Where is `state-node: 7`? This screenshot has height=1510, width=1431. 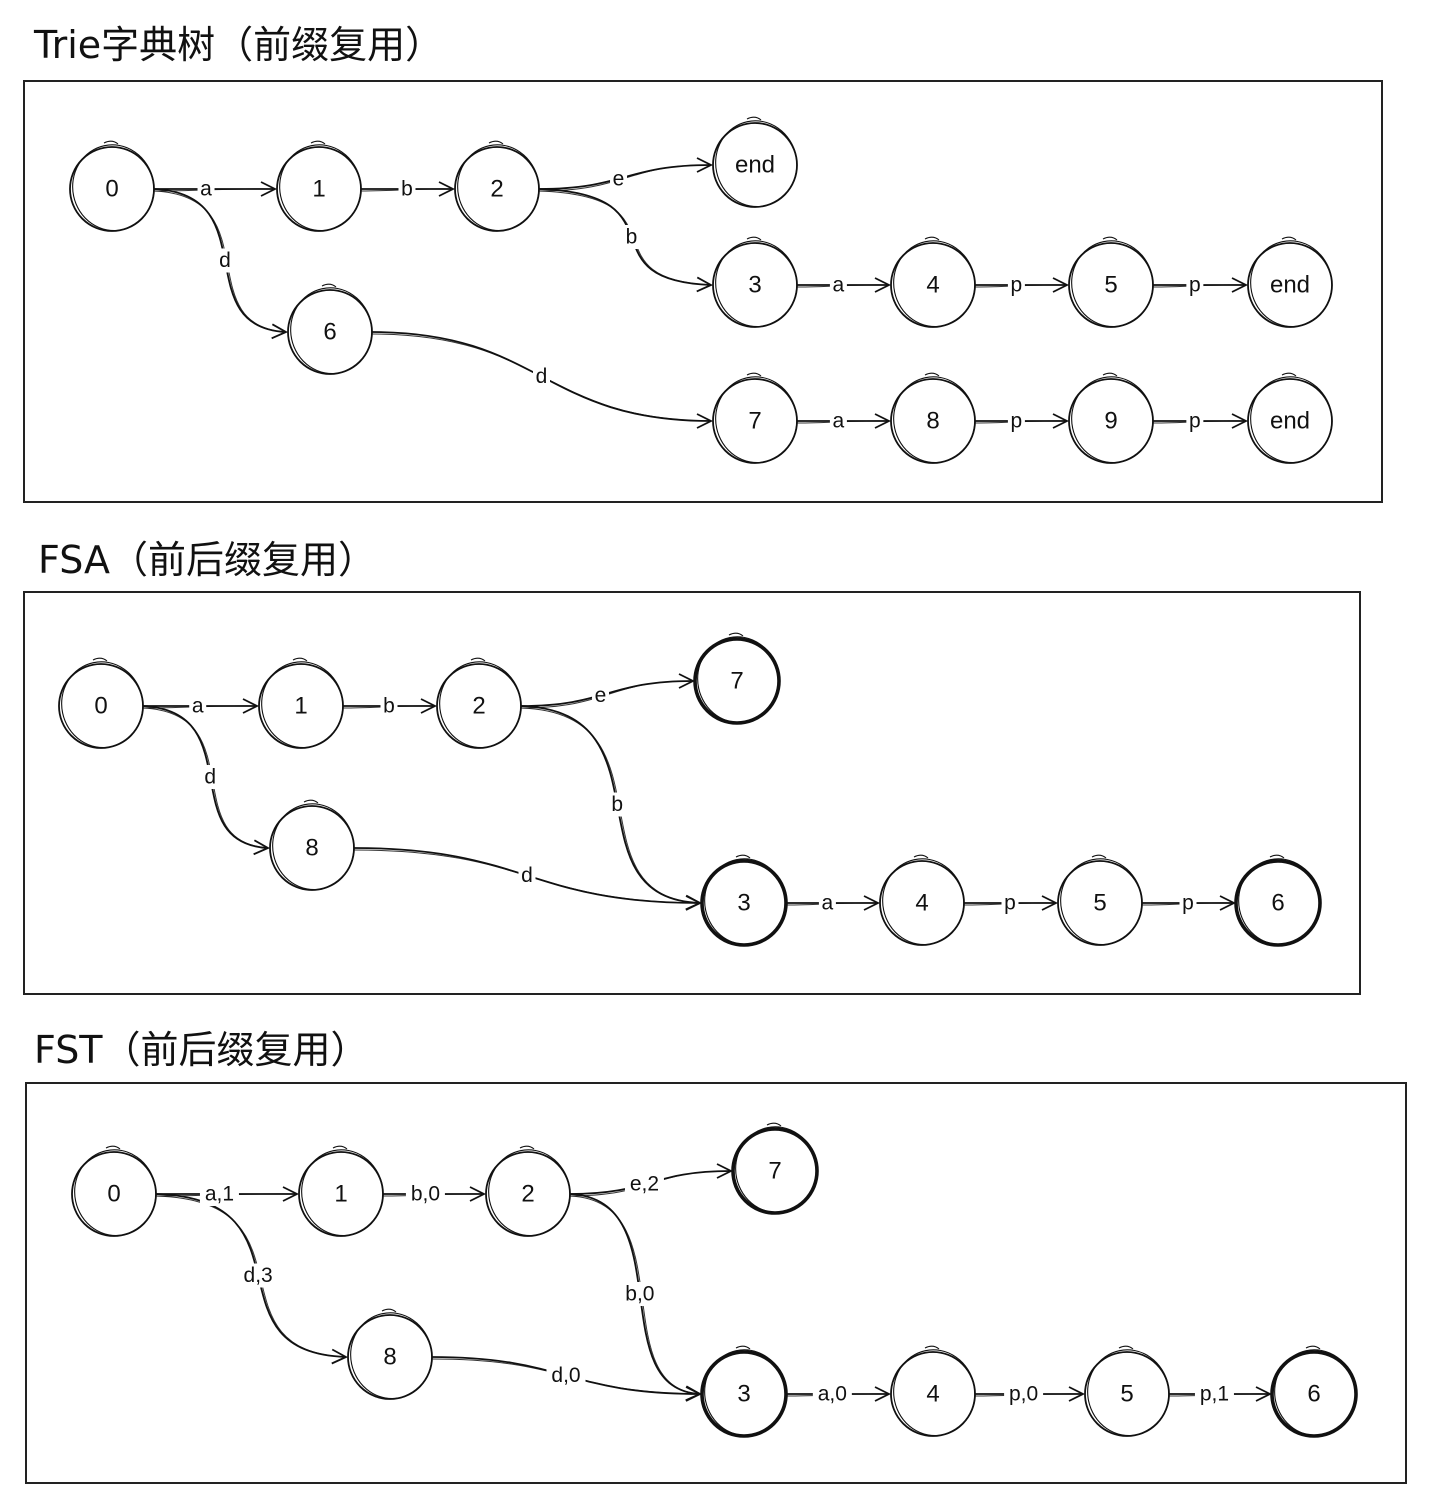 state-node: 7 is located at coordinates (737, 678).